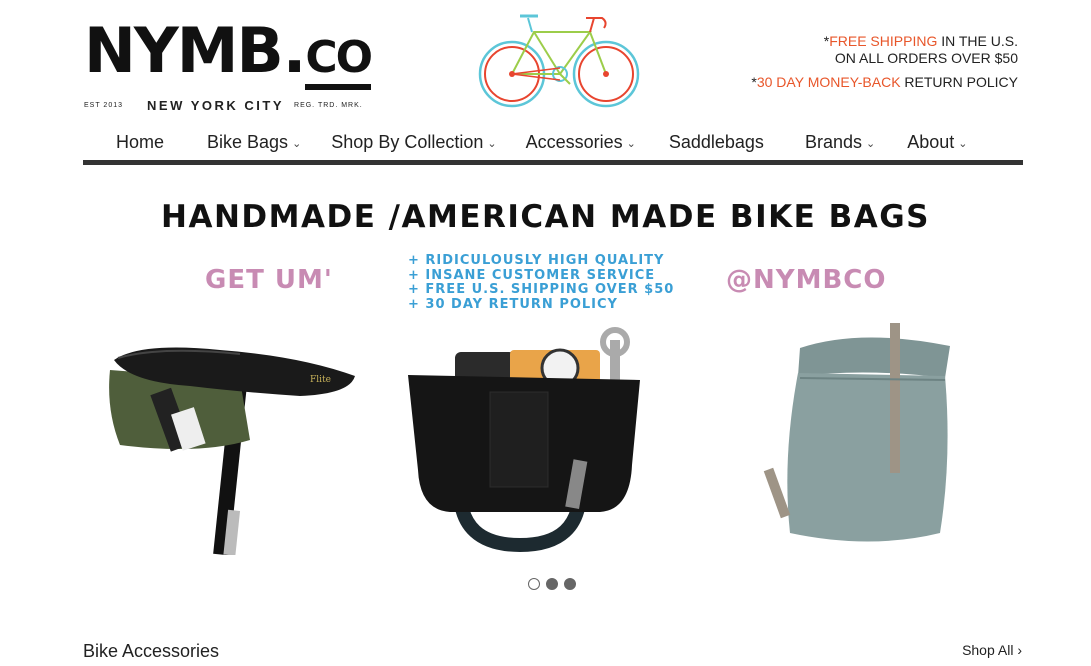  What do you see at coordinates (151, 651) in the screenshot?
I see `section-title-bike-accessories: Bike Accessories` at bounding box center [151, 651].